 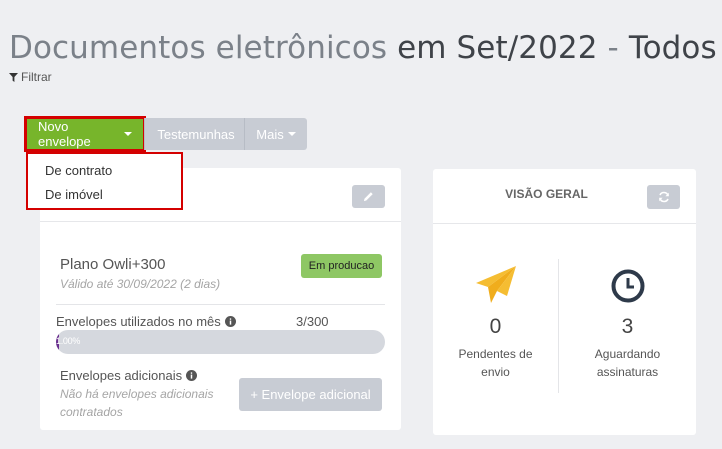 What do you see at coordinates (113, 264) in the screenshot?
I see `plan-name: Plano Owli+300` at bounding box center [113, 264].